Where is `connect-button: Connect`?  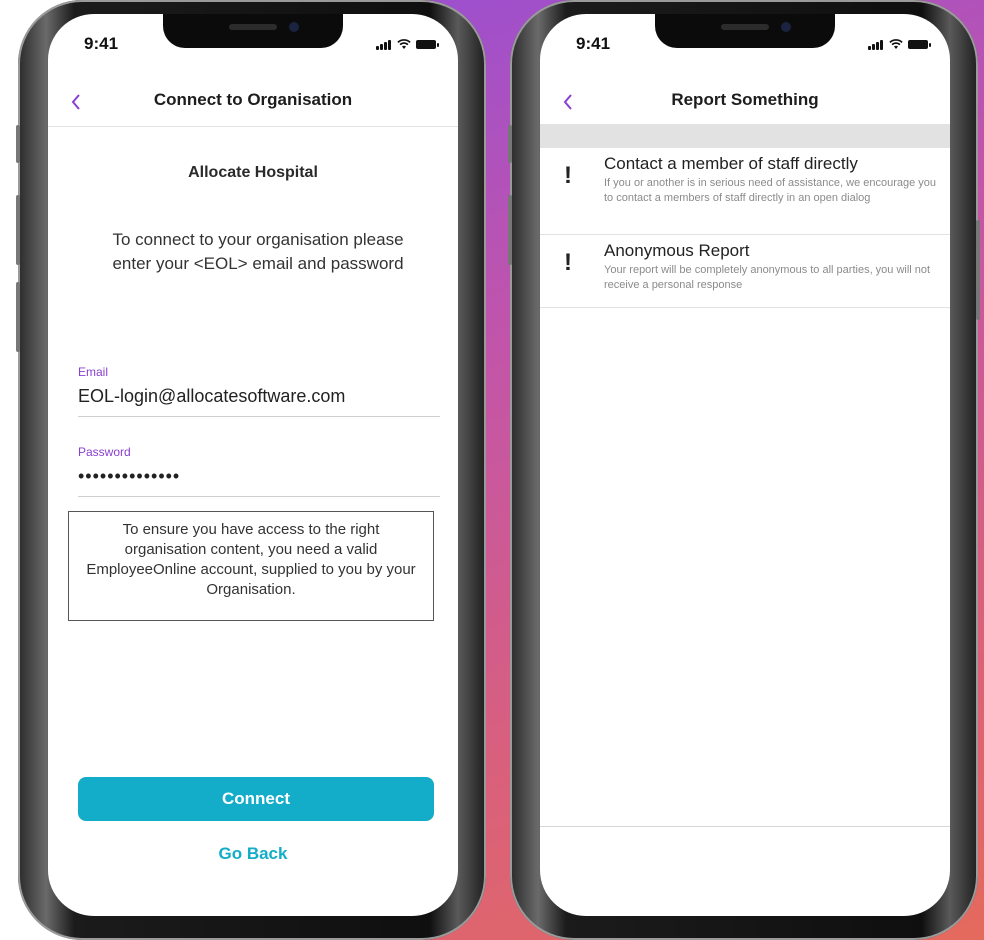
connect-button: Connect is located at coordinates (256, 799).